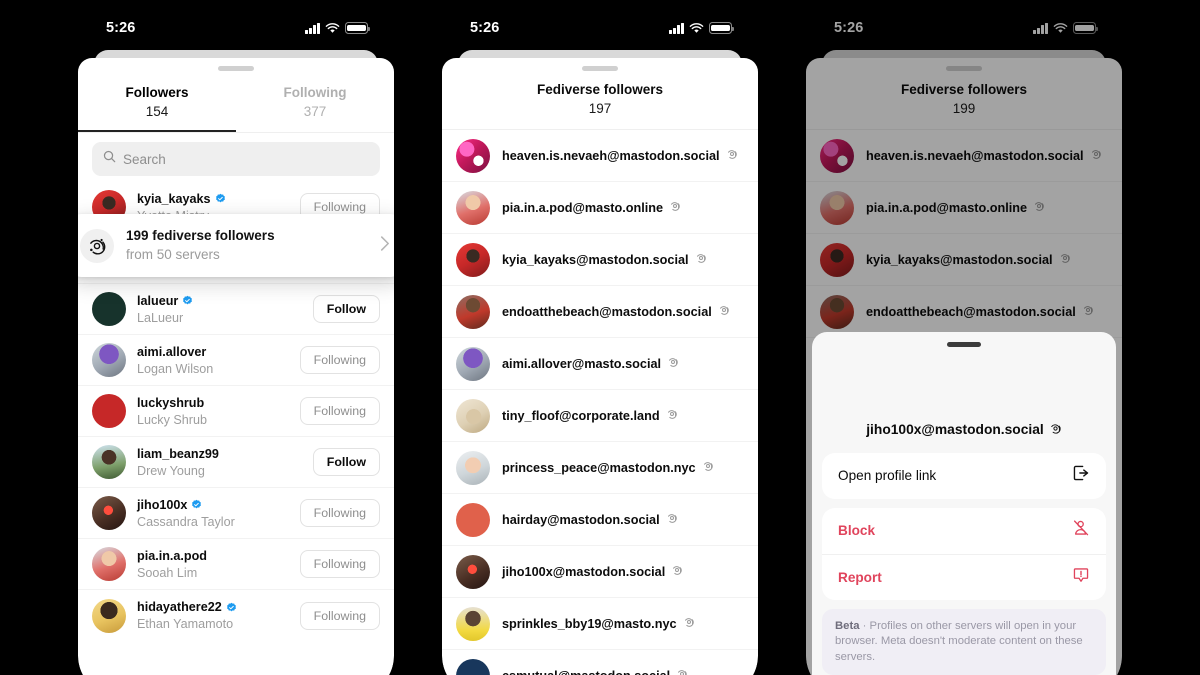 The height and width of the screenshot is (675, 1200). What do you see at coordinates (860, 577) in the screenshot?
I see `report-label: Report` at bounding box center [860, 577].